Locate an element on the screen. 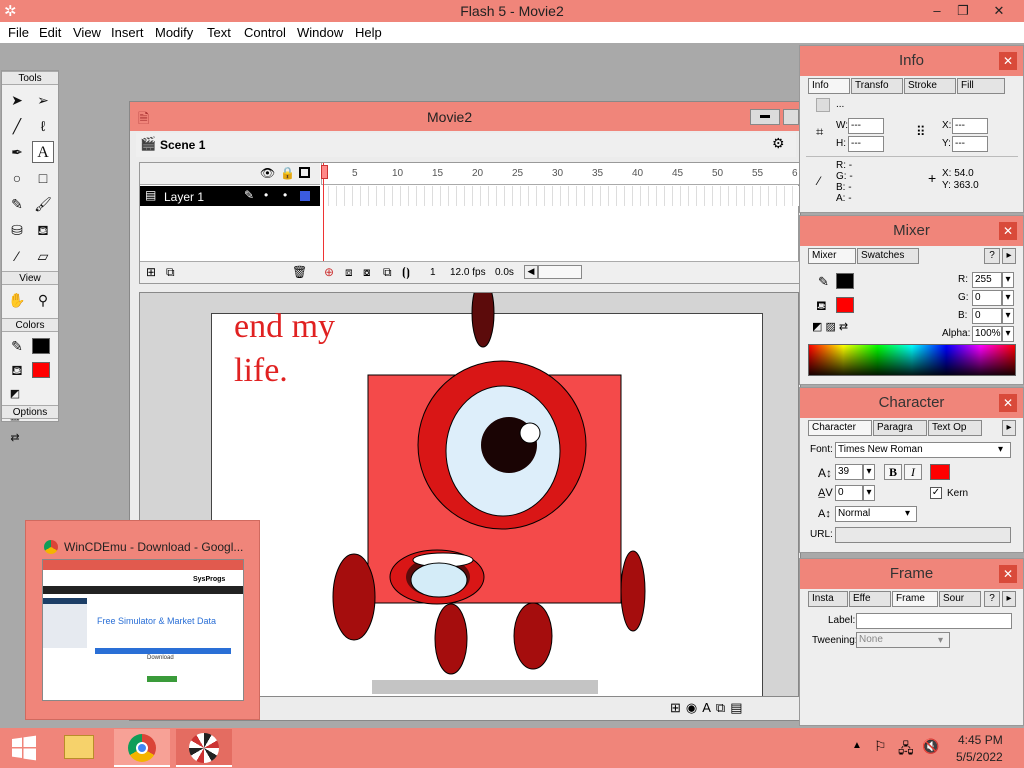 The image size is (1024, 768). tab-fill: Fill is located at coordinates (981, 86).